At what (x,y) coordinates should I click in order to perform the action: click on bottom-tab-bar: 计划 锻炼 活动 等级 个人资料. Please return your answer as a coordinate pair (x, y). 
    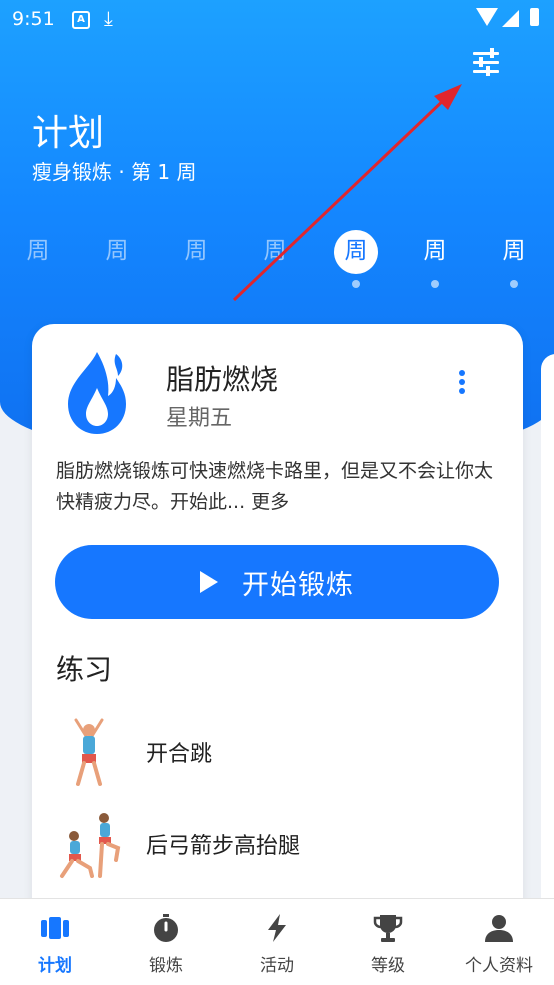
    Looking at the image, I should click on (277, 941).